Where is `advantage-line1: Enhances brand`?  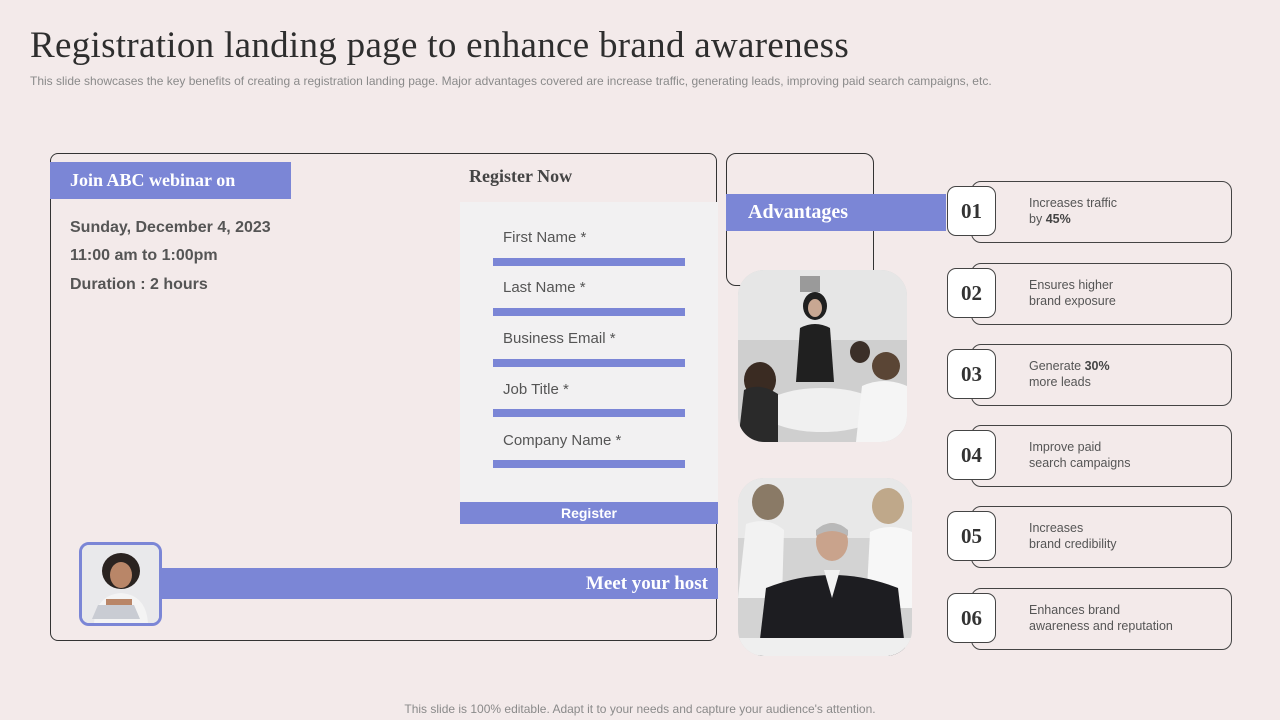 advantage-line1: Enhances brand is located at coordinates (1075, 610).